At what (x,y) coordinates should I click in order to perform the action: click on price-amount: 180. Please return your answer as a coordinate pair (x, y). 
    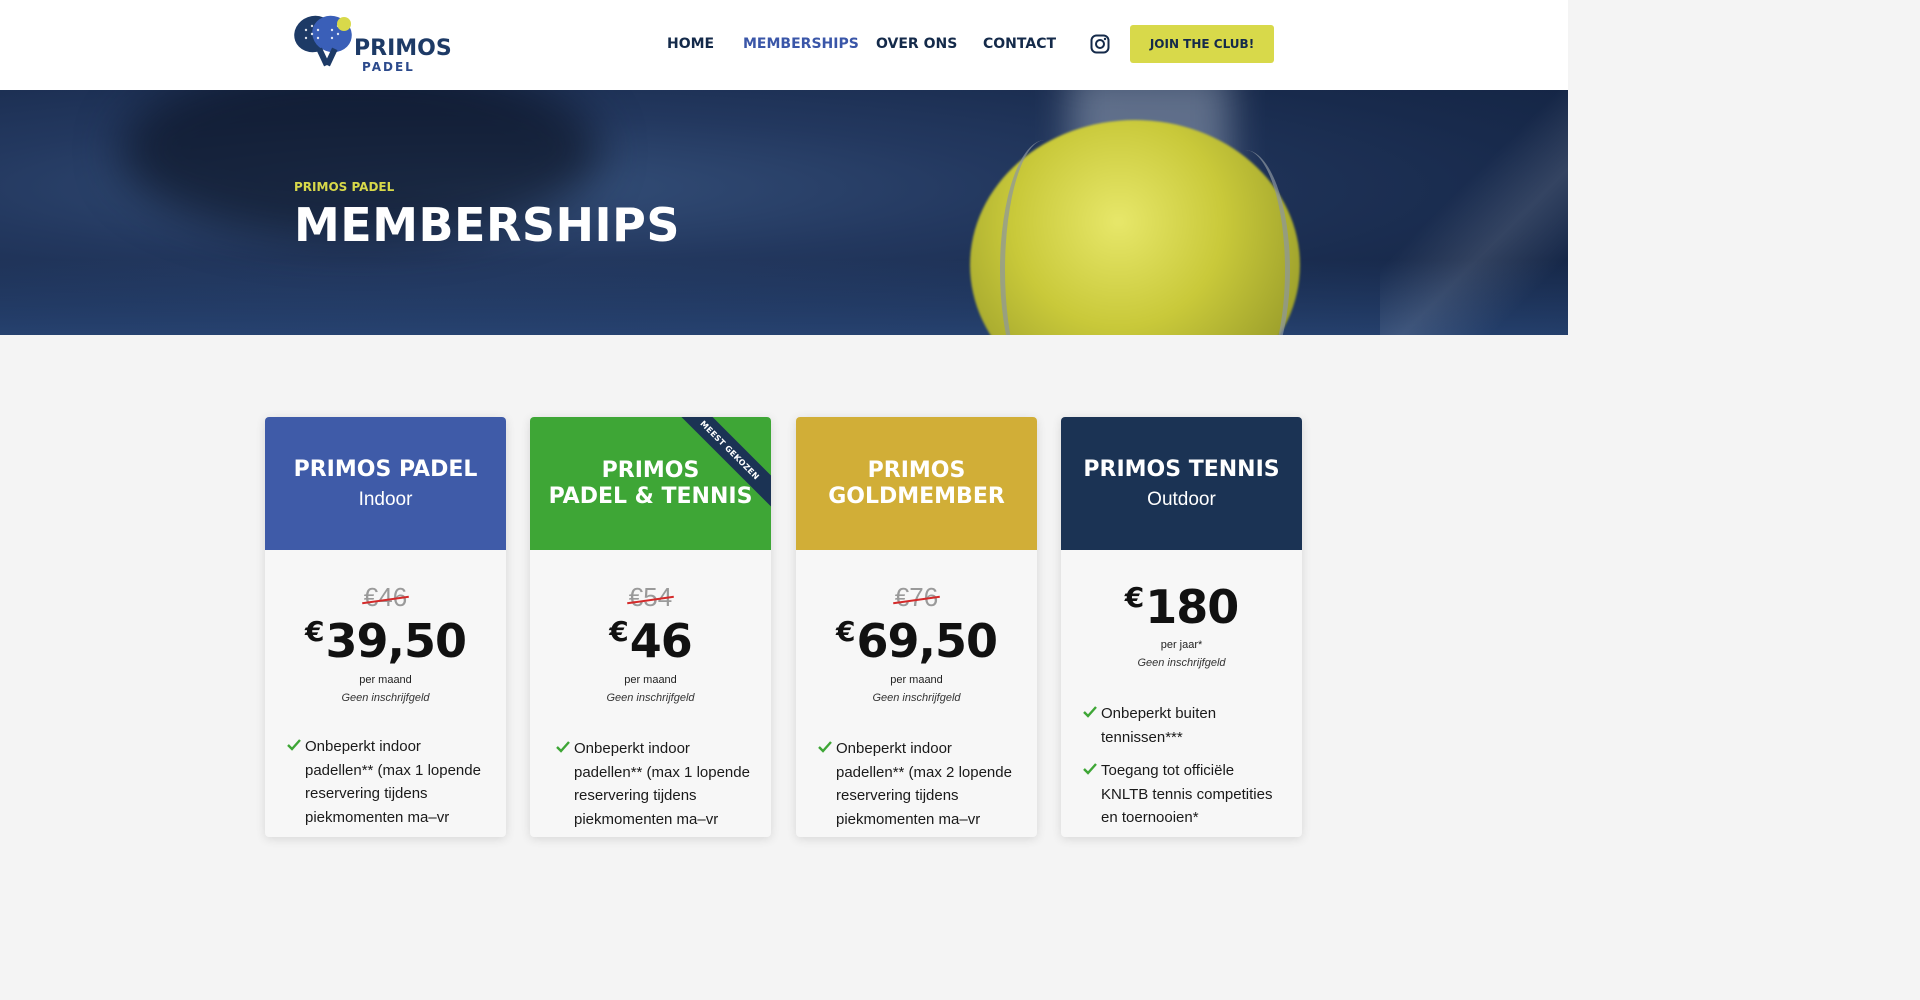
    Looking at the image, I should click on (1192, 607).